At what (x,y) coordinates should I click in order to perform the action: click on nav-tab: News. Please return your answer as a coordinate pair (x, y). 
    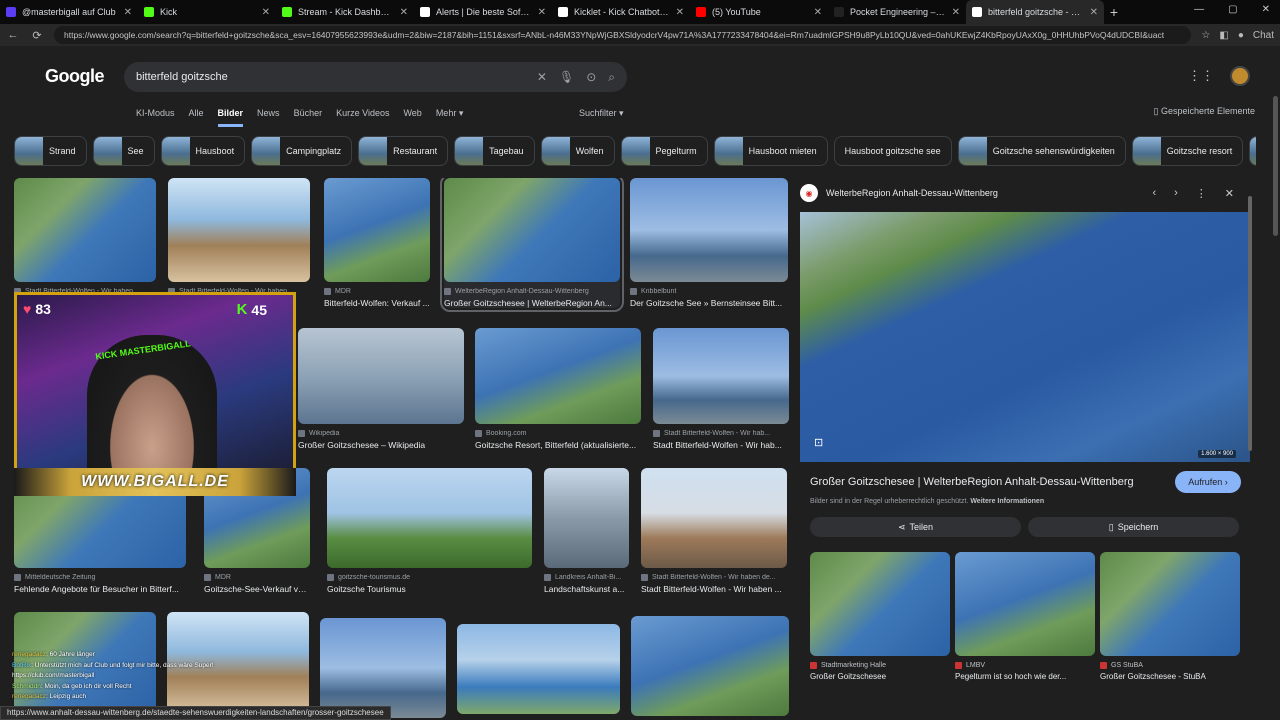
    Looking at the image, I should click on (268, 117).